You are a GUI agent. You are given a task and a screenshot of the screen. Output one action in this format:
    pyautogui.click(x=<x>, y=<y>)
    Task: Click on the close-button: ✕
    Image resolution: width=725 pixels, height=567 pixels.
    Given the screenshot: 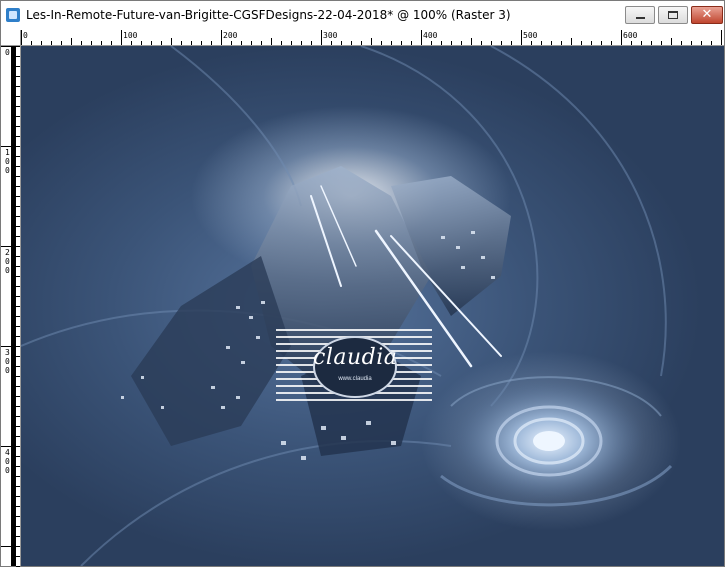 What is the action you would take?
    pyautogui.click(x=707, y=15)
    